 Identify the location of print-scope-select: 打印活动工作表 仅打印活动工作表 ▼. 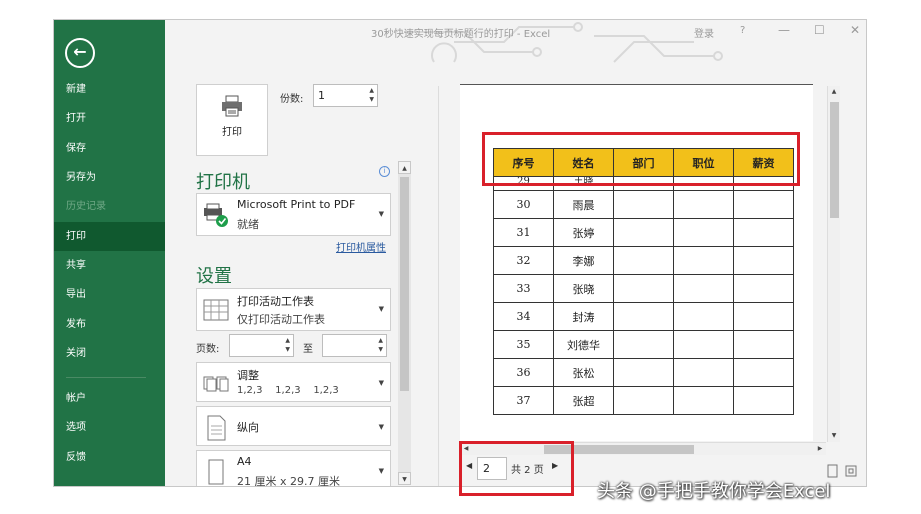
(293, 309).